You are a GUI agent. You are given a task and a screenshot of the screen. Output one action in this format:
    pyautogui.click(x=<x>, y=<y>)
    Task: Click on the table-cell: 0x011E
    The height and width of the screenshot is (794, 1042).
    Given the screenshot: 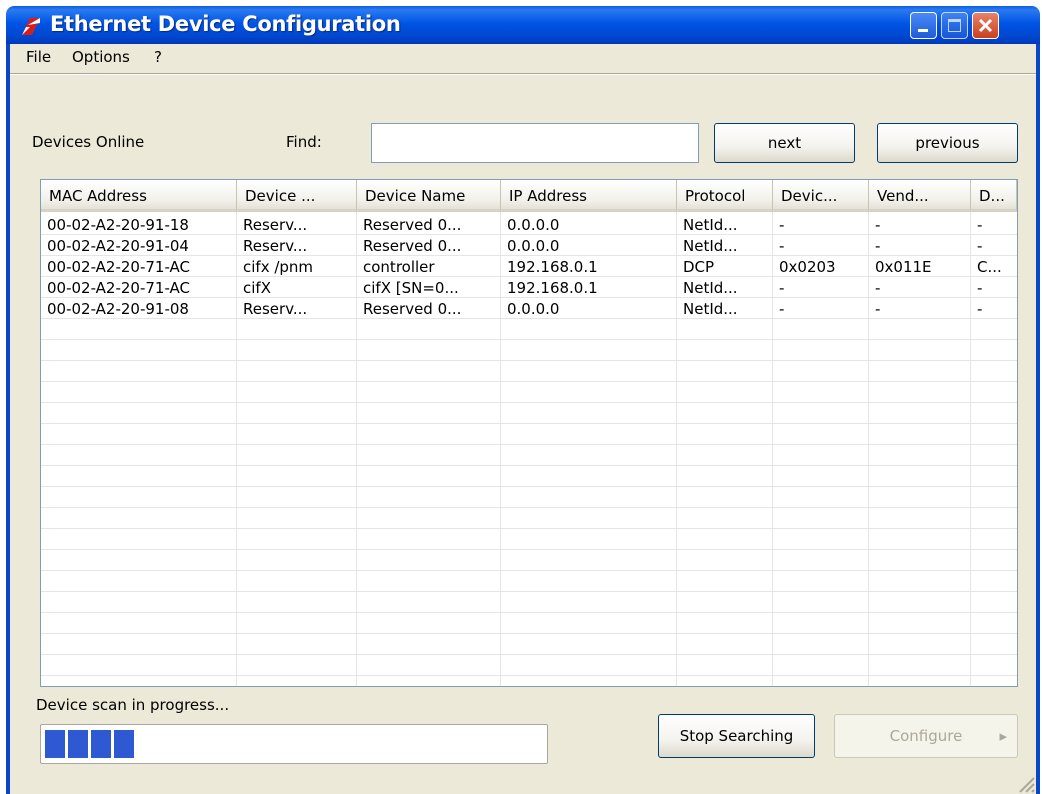 What is the action you would take?
    pyautogui.click(x=903, y=267)
    